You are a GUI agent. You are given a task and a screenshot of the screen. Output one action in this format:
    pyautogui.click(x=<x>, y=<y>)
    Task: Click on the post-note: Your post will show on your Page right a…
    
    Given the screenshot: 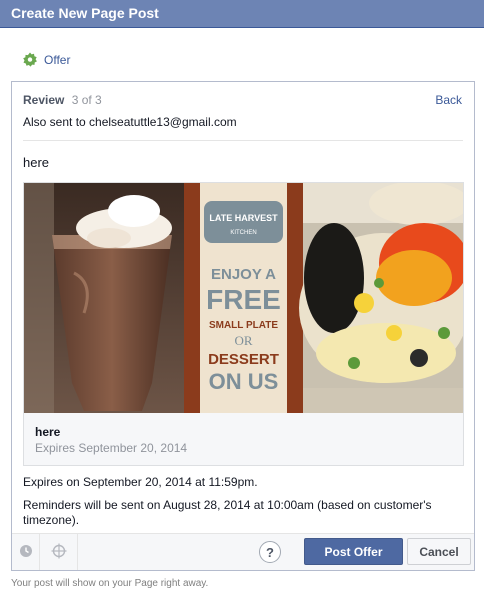 What is the action you would take?
    pyautogui.click(x=110, y=583)
    